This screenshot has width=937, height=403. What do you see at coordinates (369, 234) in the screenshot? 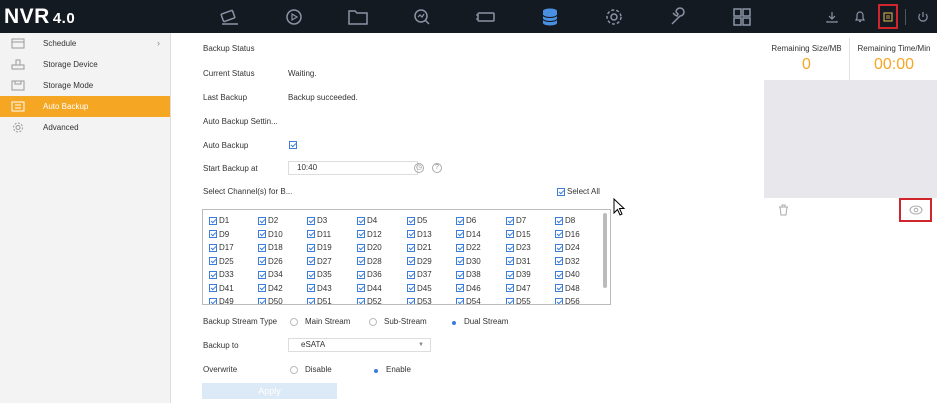
I see `channel-checkbox-item: D12` at bounding box center [369, 234].